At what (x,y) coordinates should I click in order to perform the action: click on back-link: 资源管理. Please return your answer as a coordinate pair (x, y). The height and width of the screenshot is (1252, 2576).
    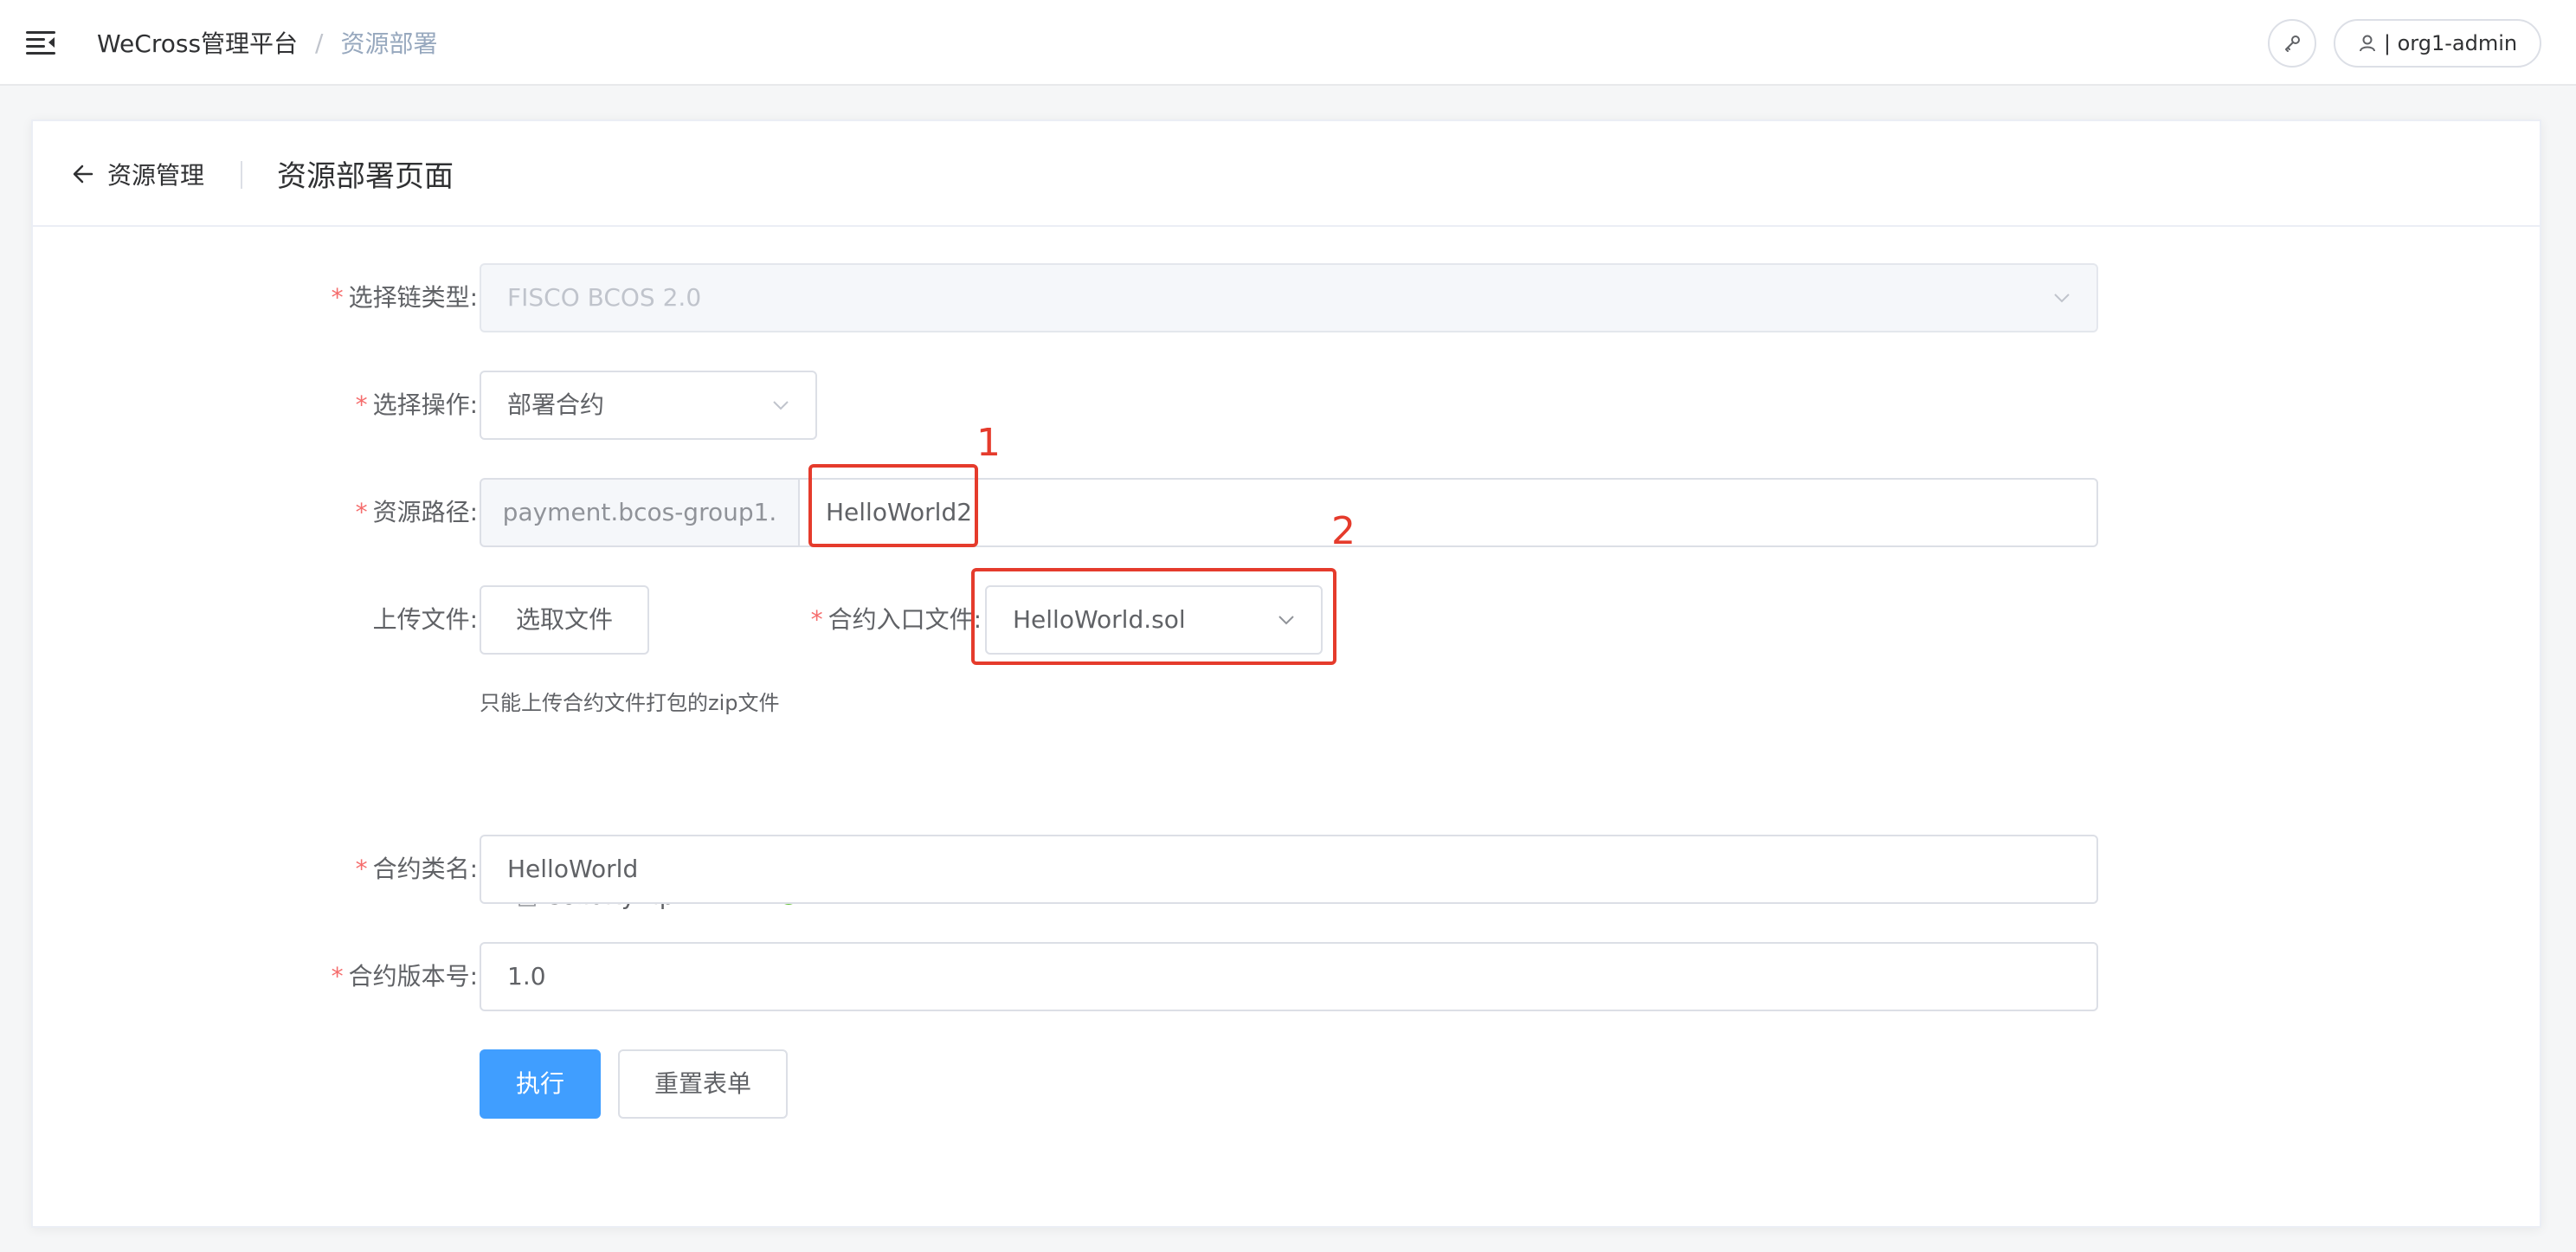
    Looking at the image, I should click on (137, 174).